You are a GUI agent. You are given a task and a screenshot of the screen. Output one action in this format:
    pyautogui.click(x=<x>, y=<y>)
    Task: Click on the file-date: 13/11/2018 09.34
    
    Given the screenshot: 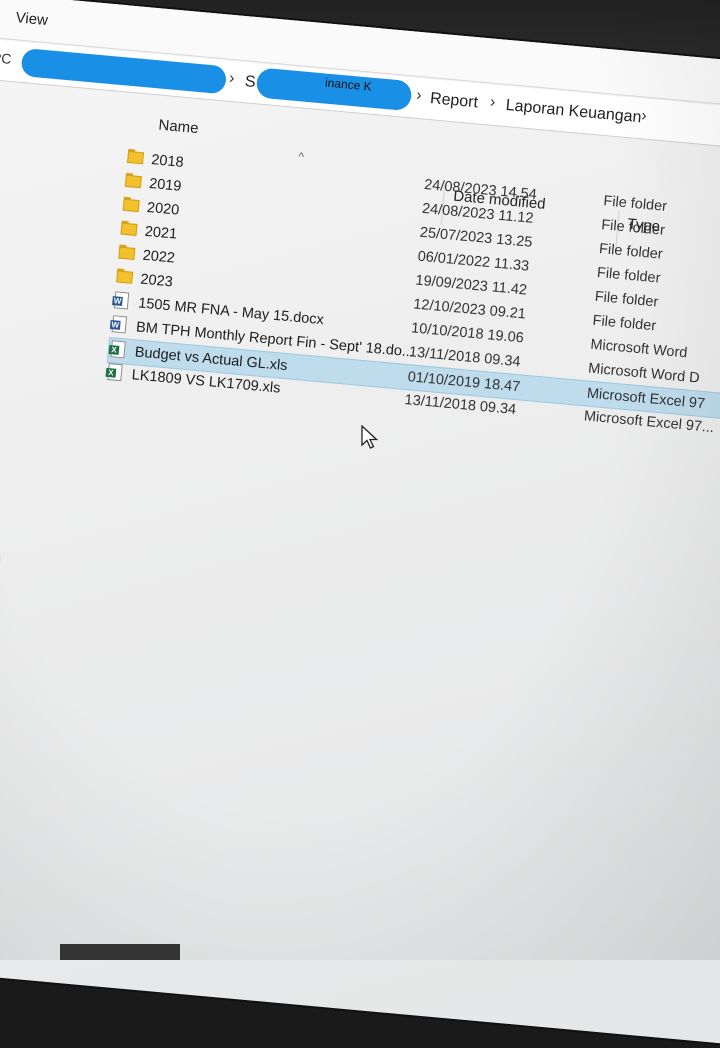 What is the action you would take?
    pyautogui.click(x=460, y=405)
    